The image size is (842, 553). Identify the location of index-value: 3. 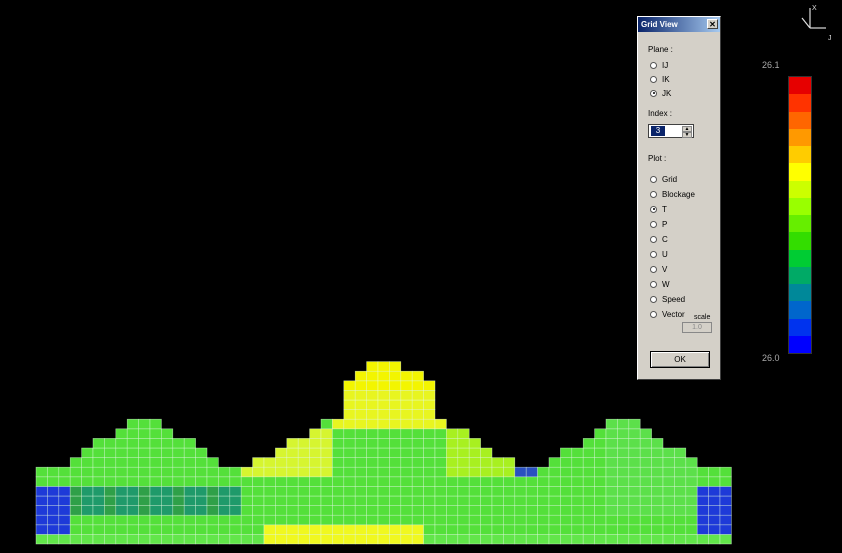
(658, 131).